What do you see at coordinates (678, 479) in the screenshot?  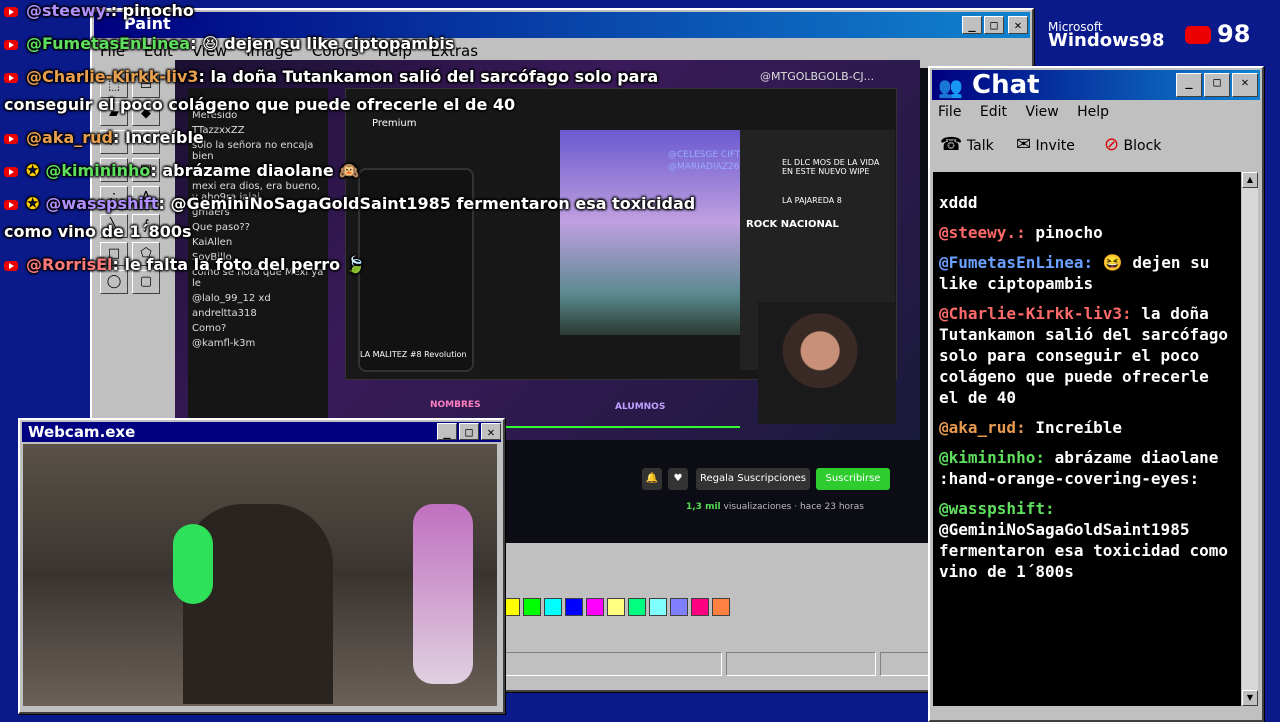 I see `heart-icon: ♥` at bounding box center [678, 479].